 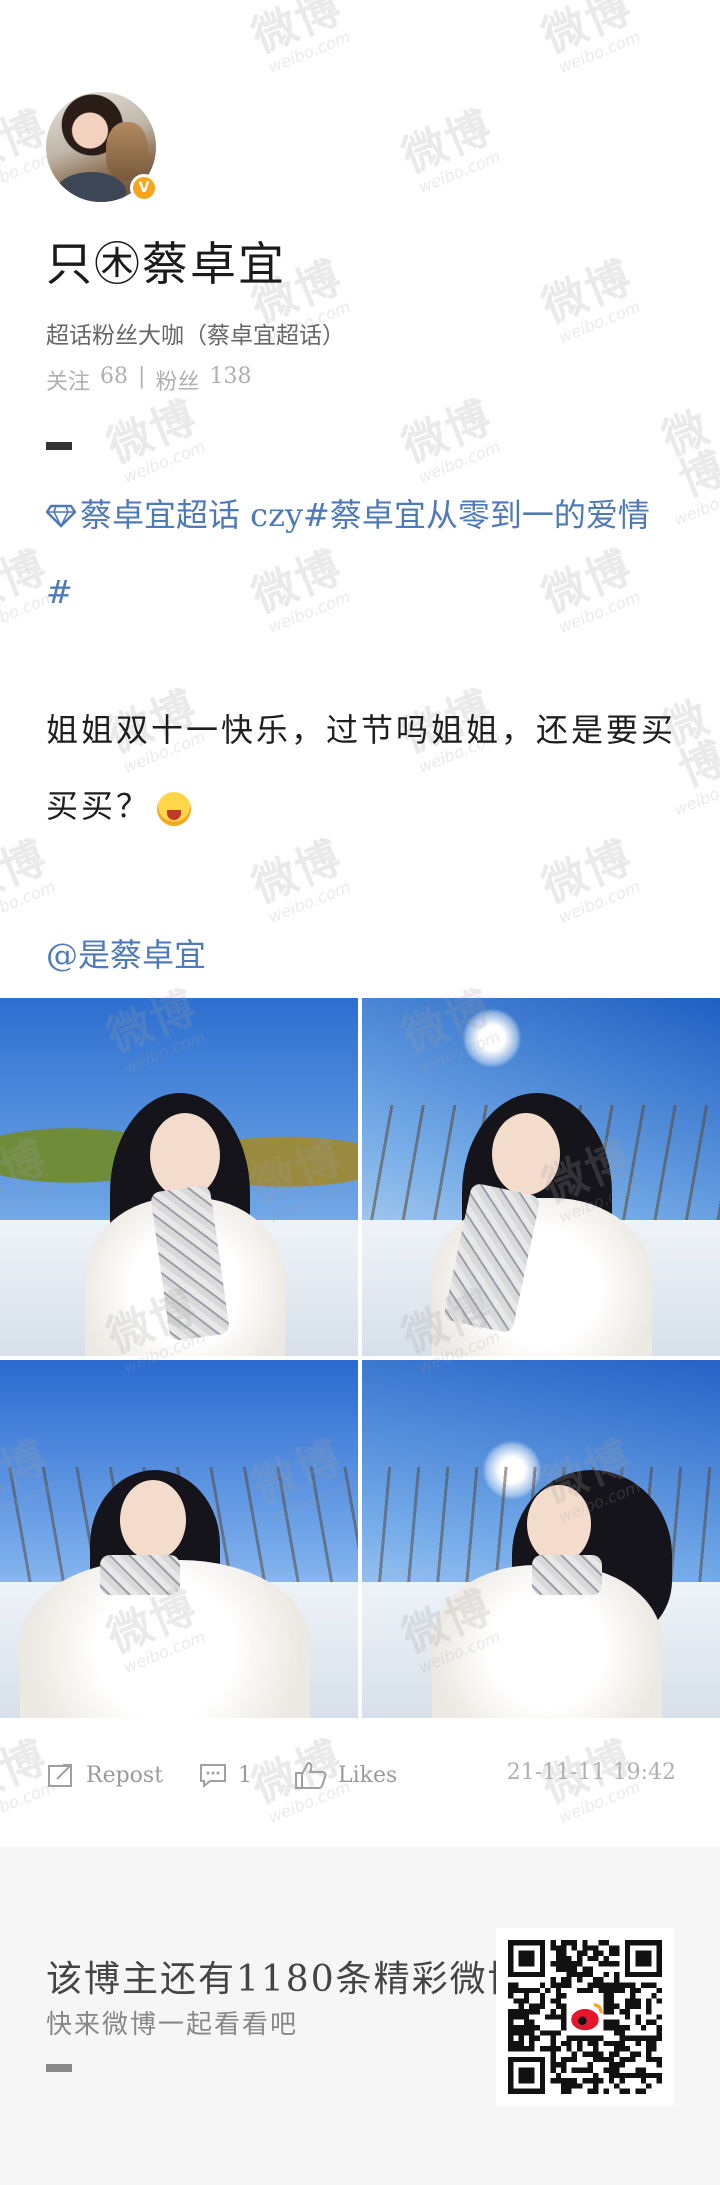 What do you see at coordinates (68, 382) in the screenshot?
I see `following-label: 关注` at bounding box center [68, 382].